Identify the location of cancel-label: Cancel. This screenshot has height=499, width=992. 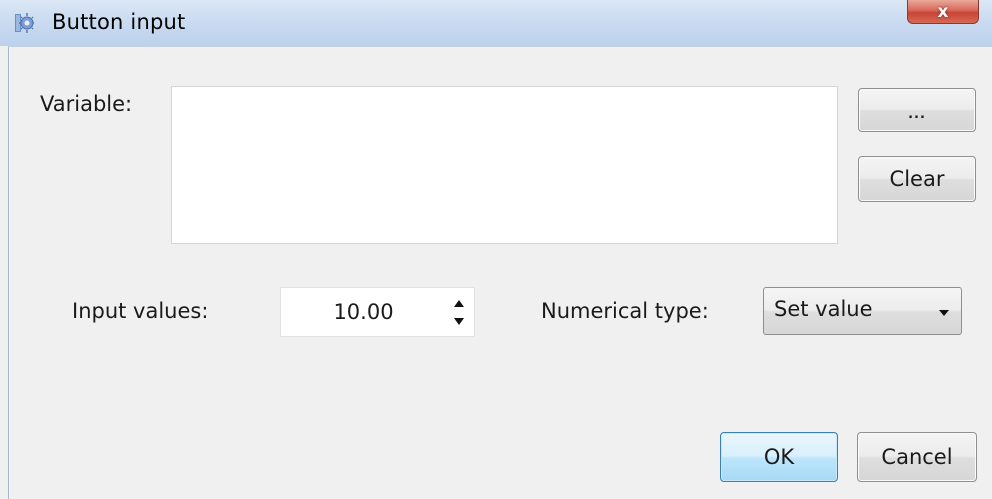
(917, 457).